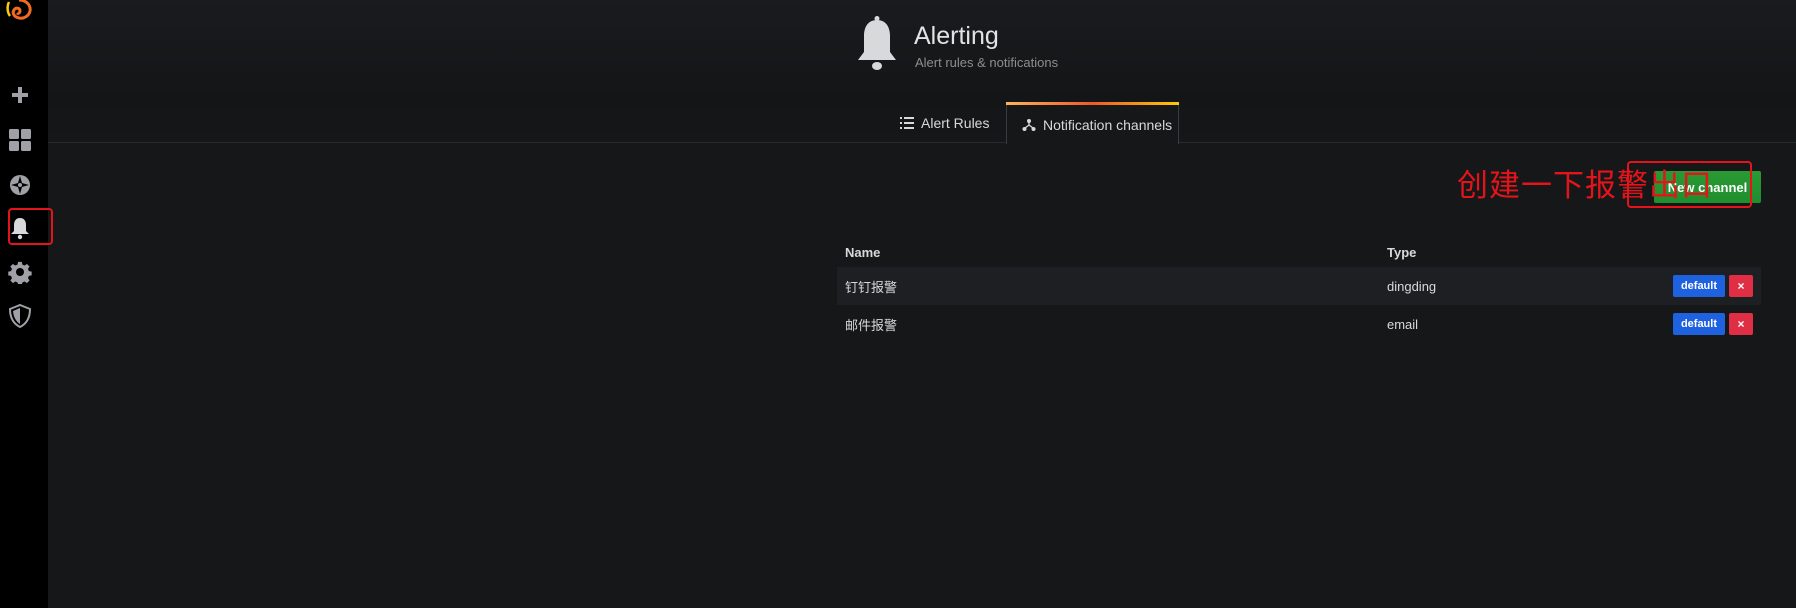 The width and height of the screenshot is (1796, 608). Describe the element at coordinates (1112, 324) in the screenshot. I see `channel-name: 邮件报警` at that location.